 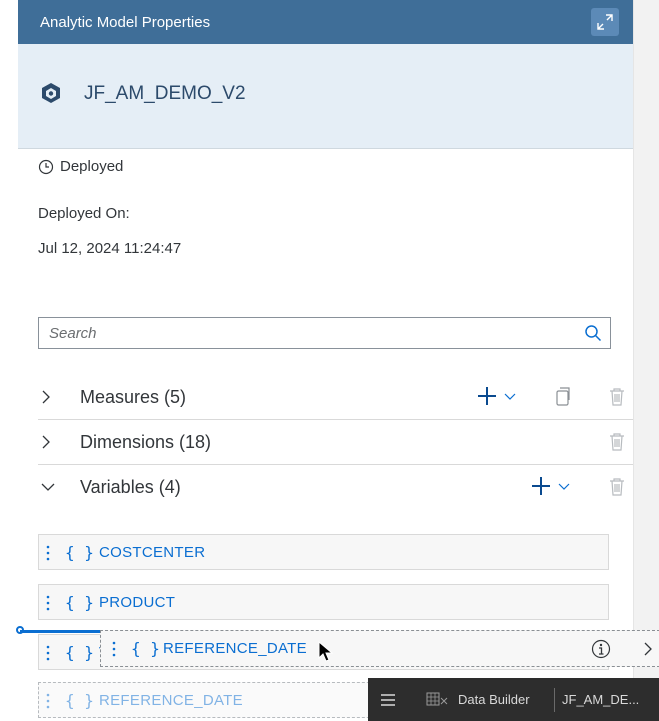 What do you see at coordinates (152, 552) in the screenshot?
I see `variable-label: COSTCENTER` at bounding box center [152, 552].